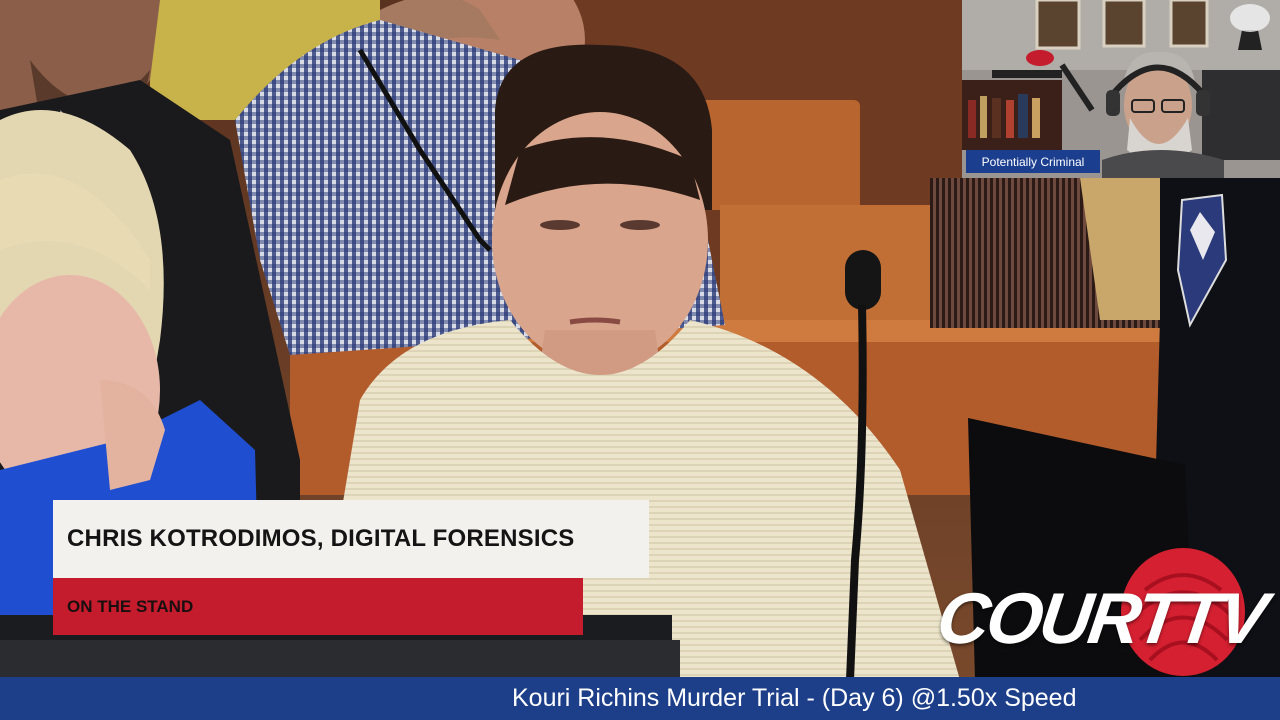  What do you see at coordinates (1101, 619) in the screenshot?
I see `court-tv-logo-text: COURTTV` at bounding box center [1101, 619].